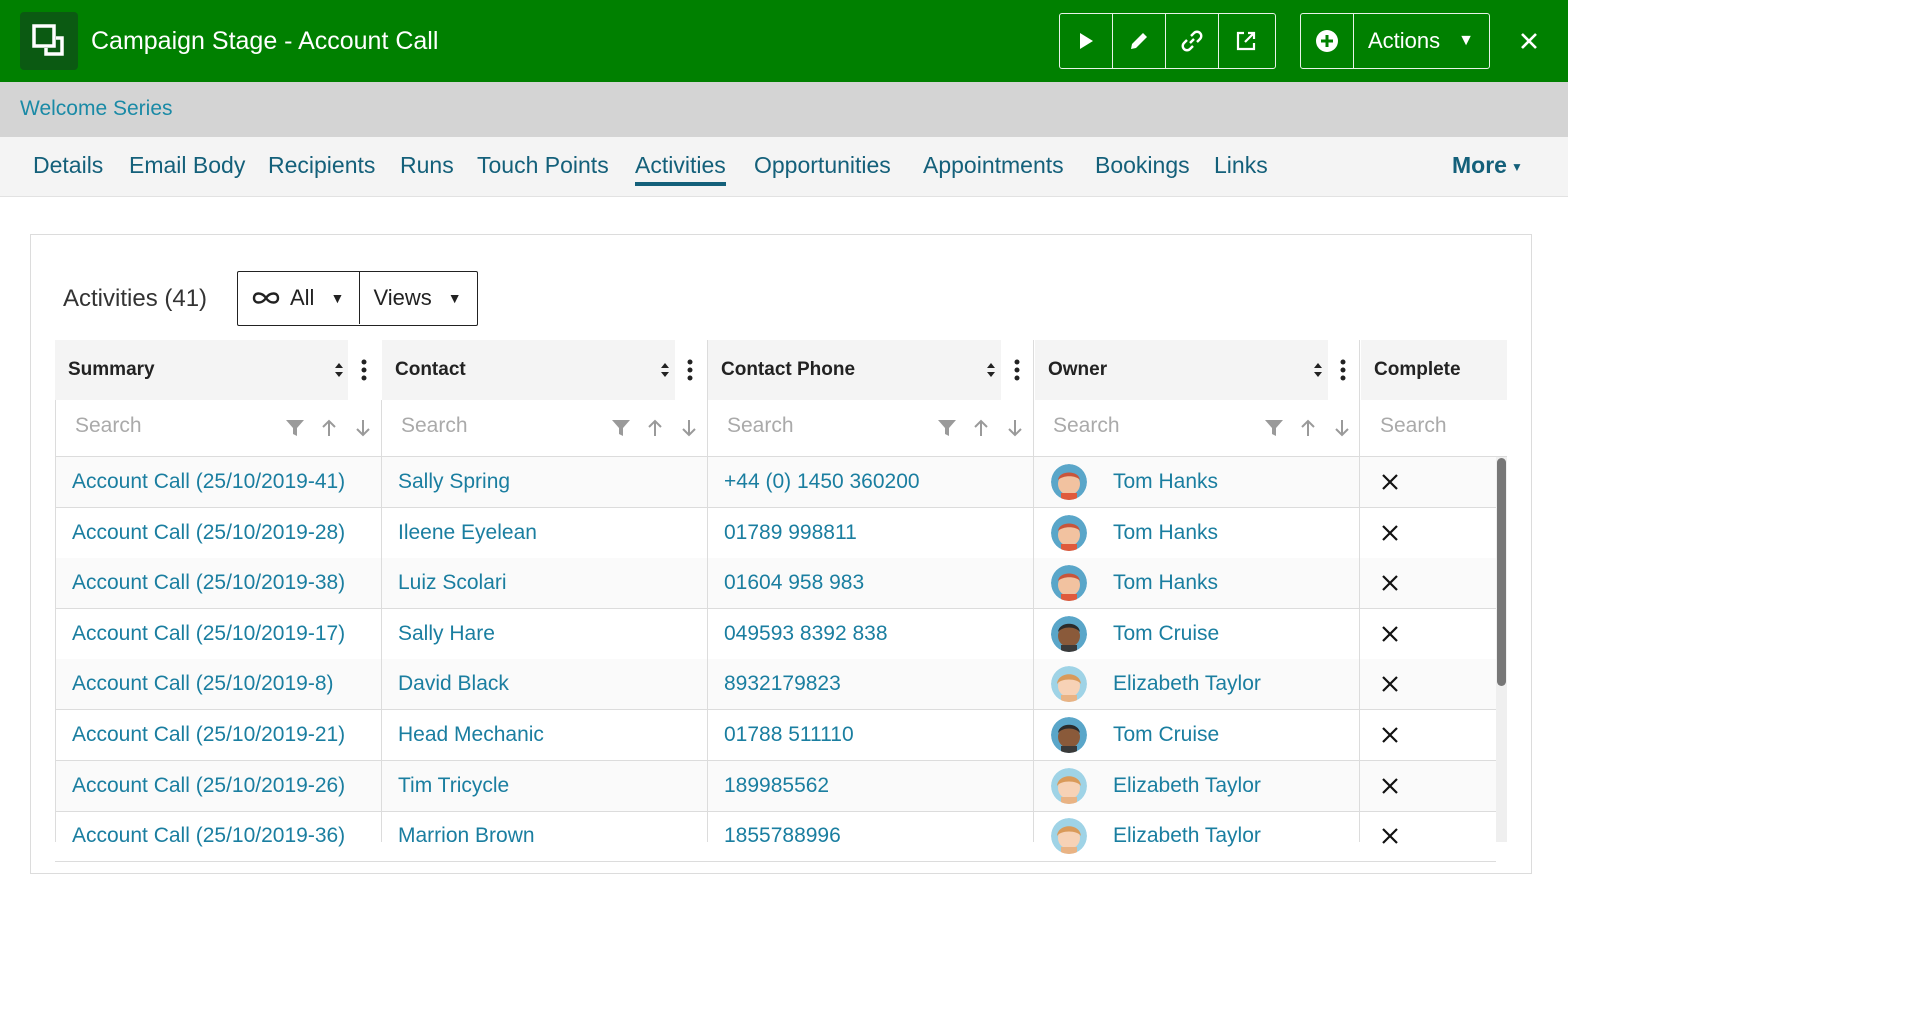  I want to click on edit-button, so click(1139, 41).